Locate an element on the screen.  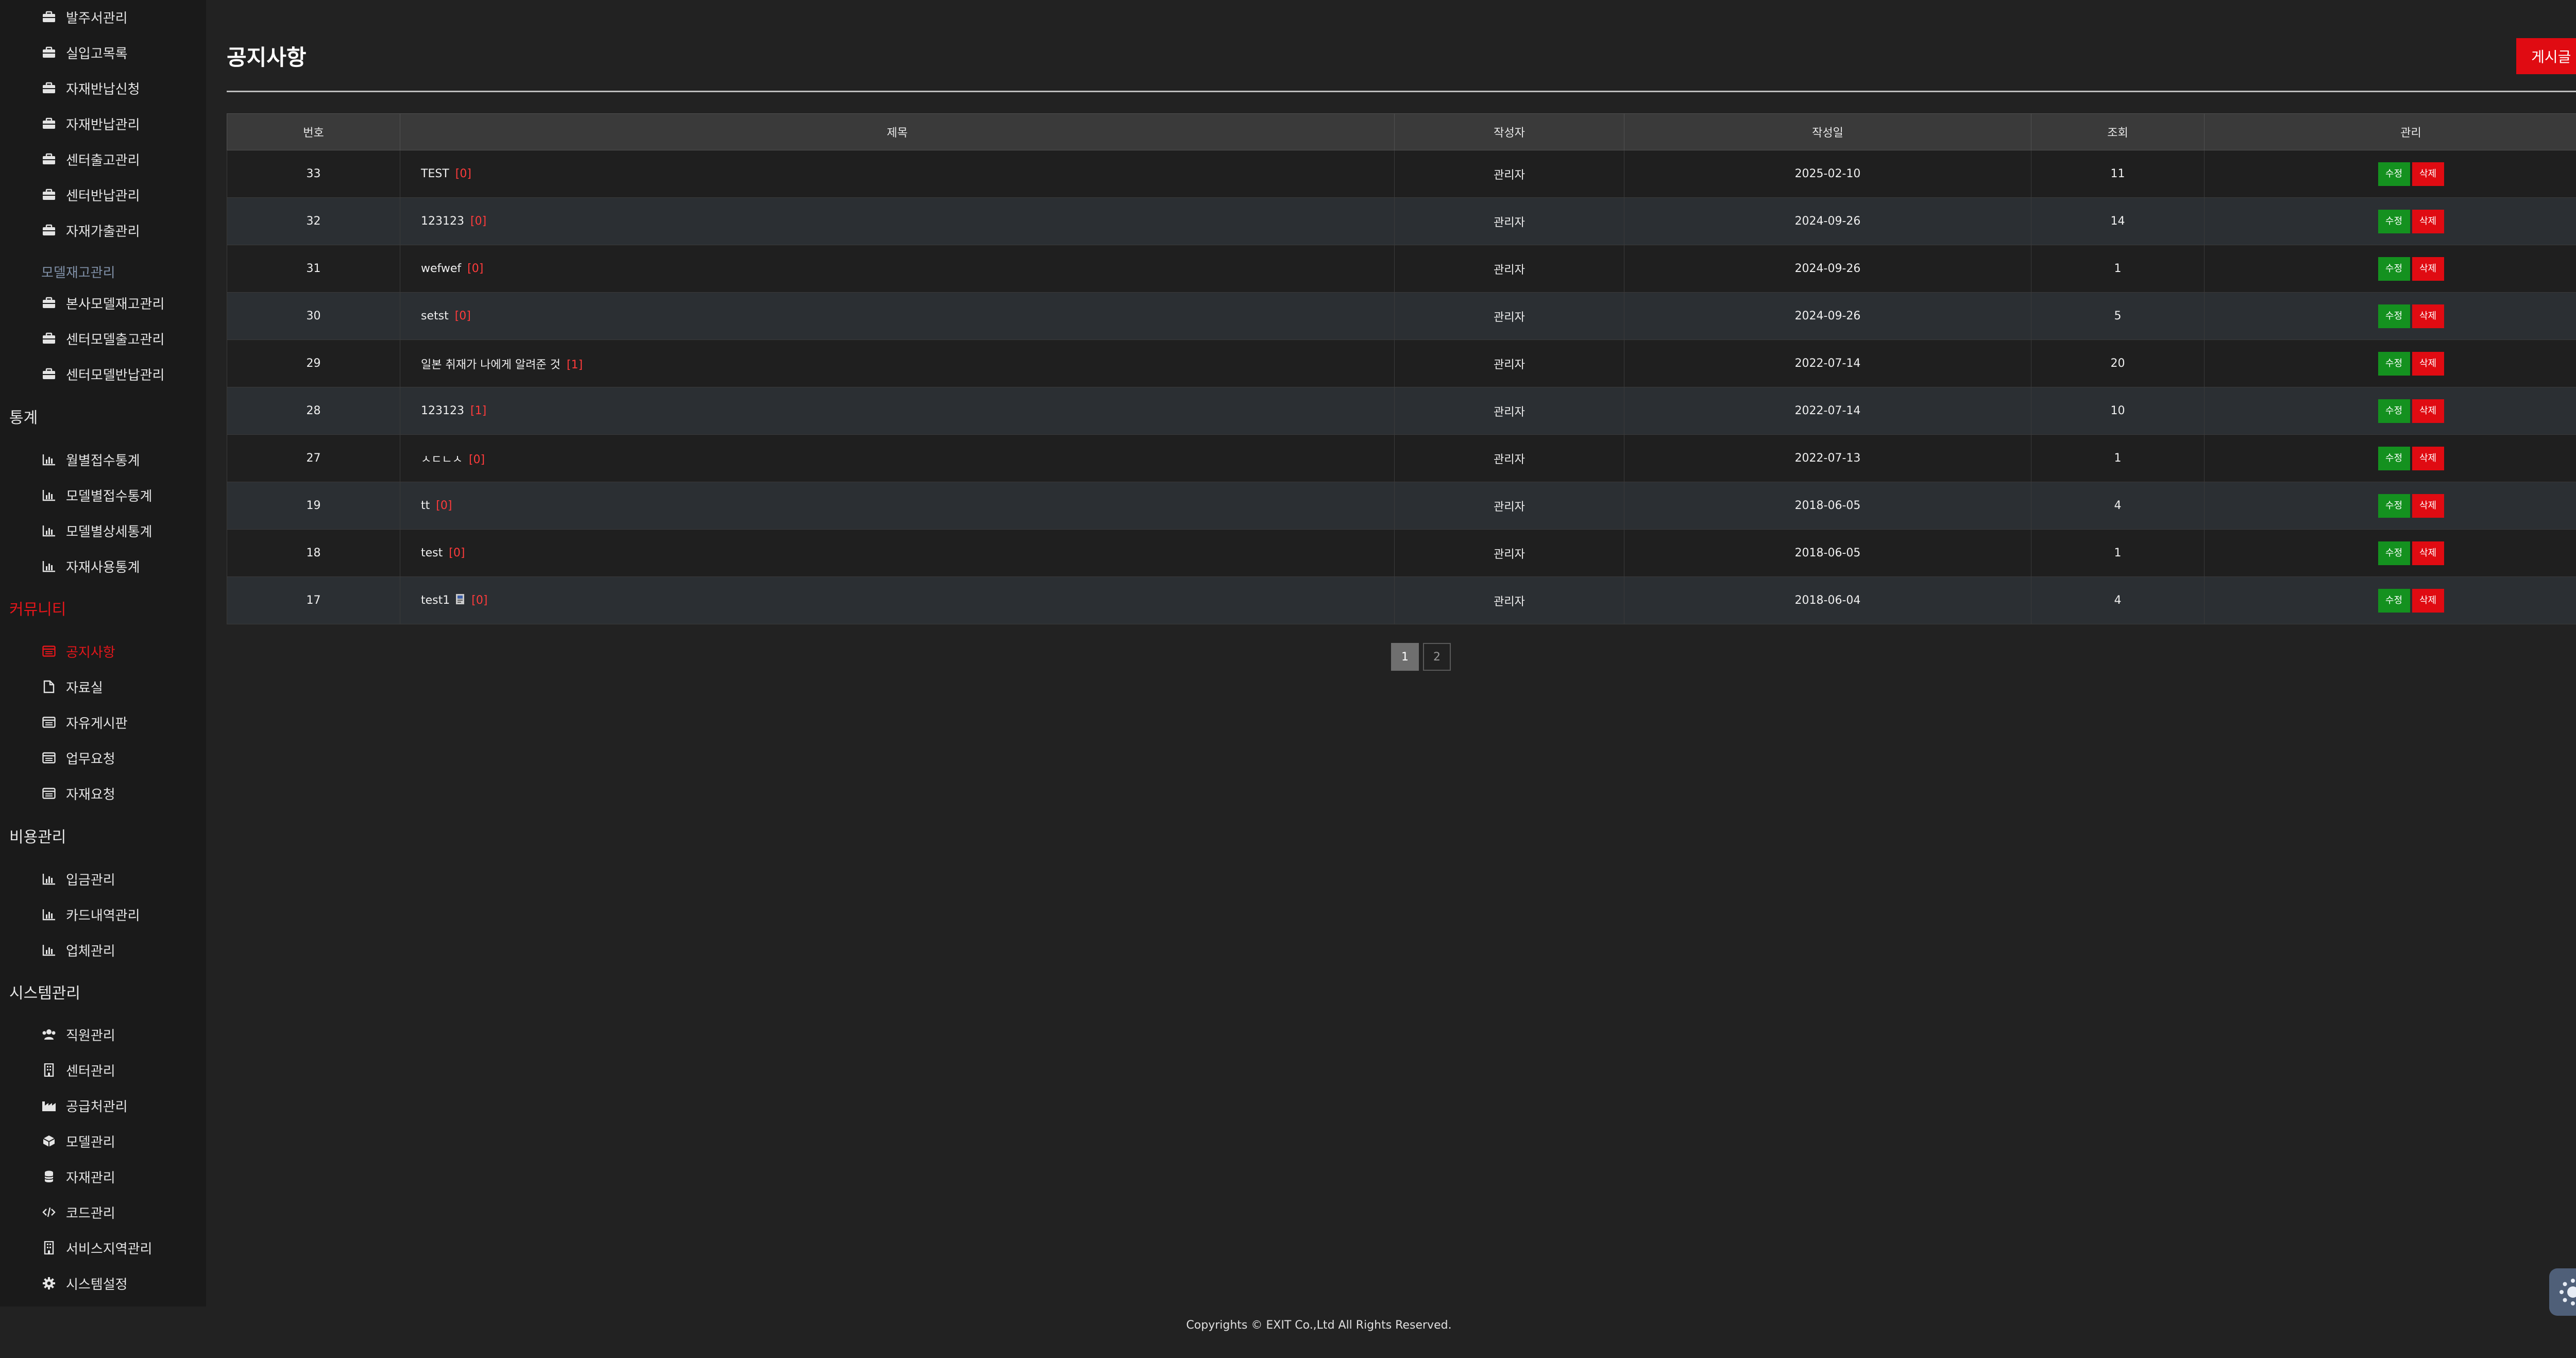
sidebar-item-20: 카드내역관리 is located at coordinates (121, 914).